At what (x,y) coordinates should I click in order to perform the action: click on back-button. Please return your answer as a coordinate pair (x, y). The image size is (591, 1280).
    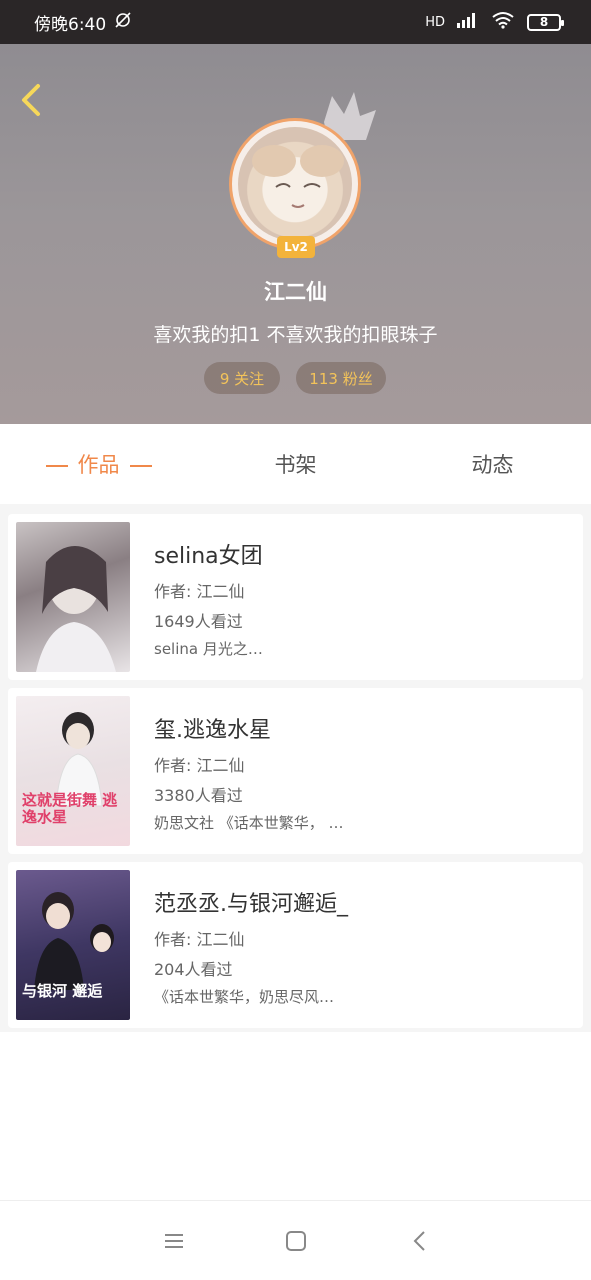
    Looking at the image, I should click on (32, 100).